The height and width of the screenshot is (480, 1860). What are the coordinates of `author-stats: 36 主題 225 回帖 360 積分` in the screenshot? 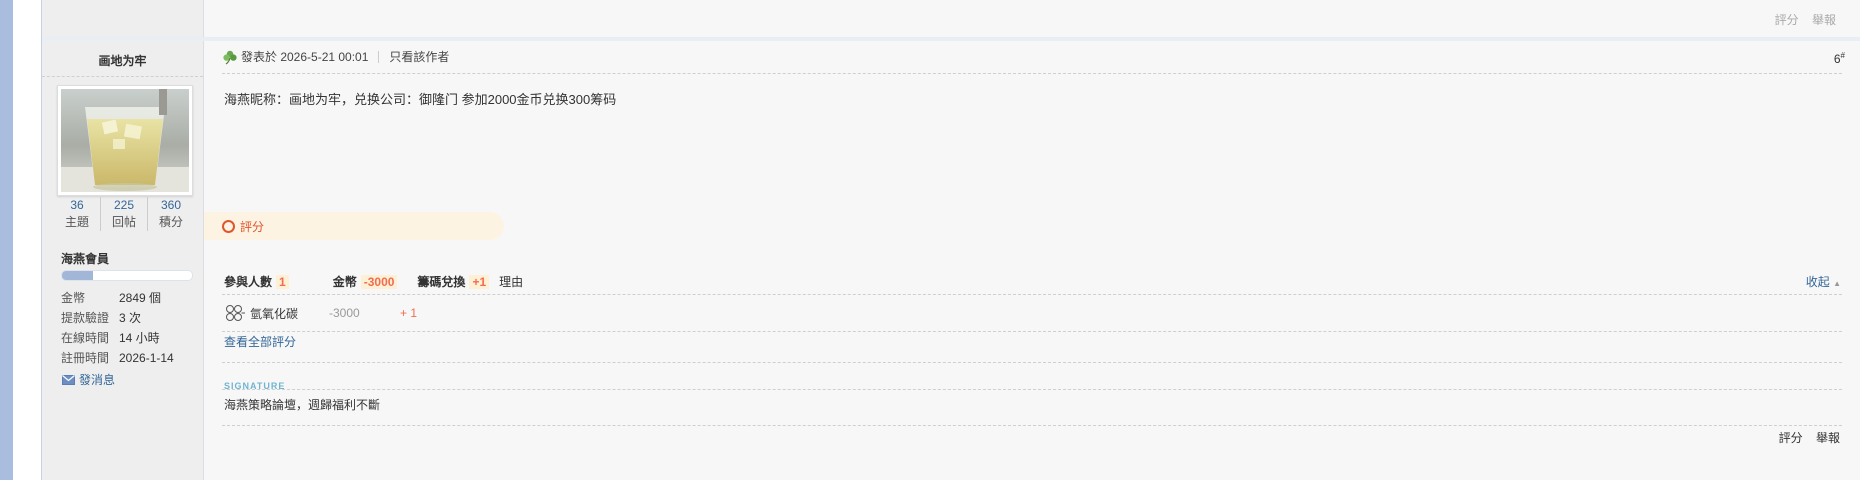 It's located at (124, 214).